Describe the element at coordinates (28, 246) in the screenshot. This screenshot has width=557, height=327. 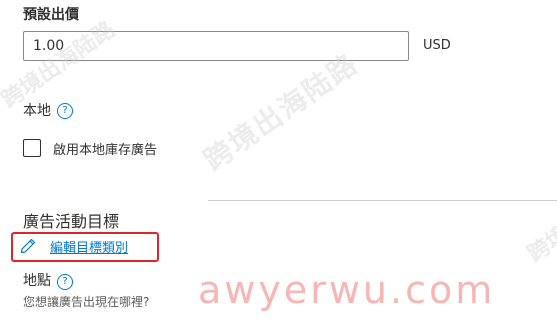
I see `pencil-icon` at that location.